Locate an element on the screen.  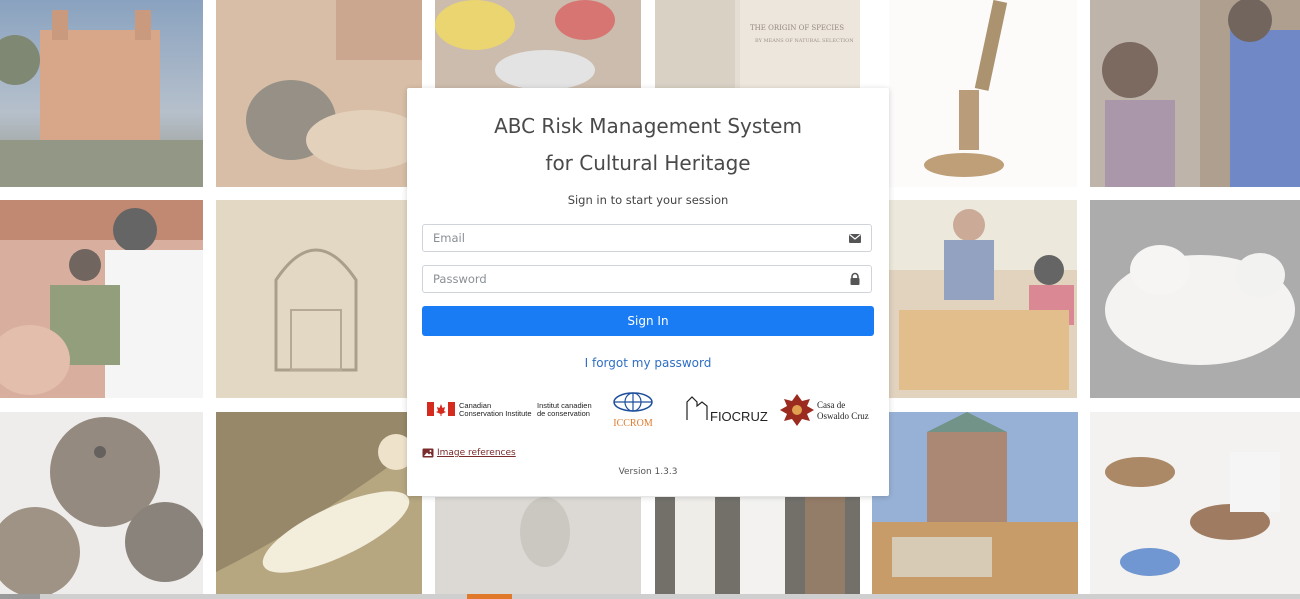
image-icon is located at coordinates (428, 453).